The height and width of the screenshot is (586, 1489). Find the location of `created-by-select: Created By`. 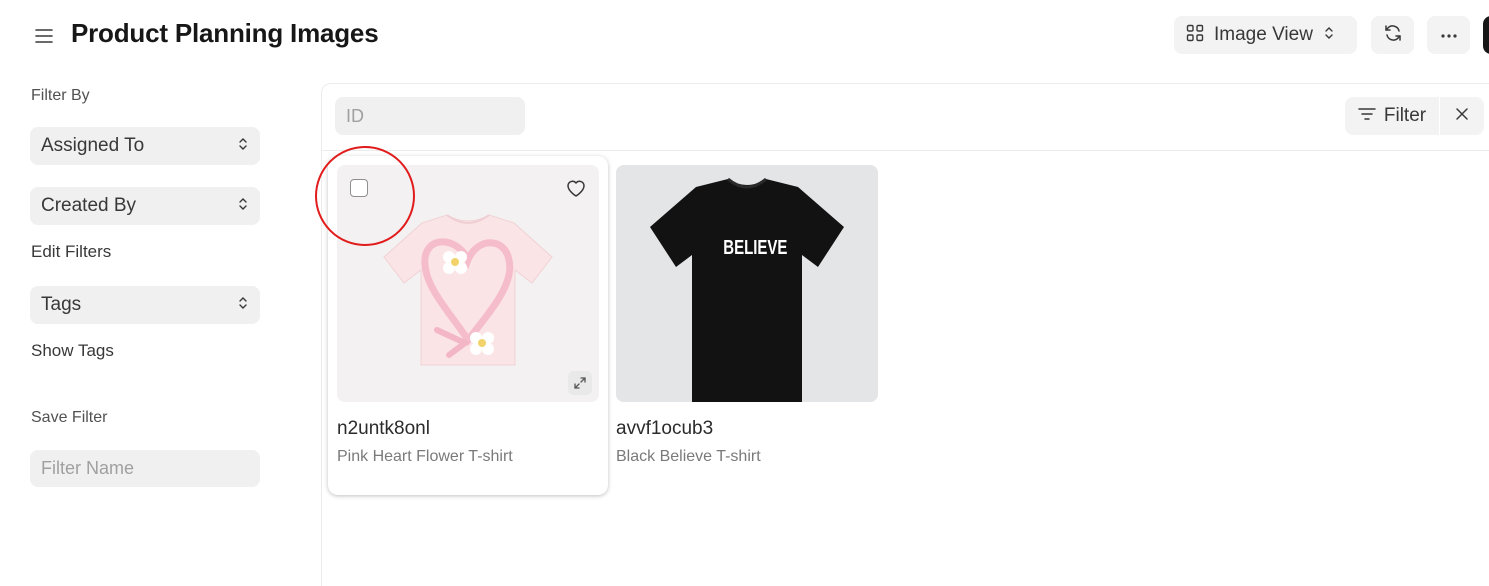

created-by-select: Created By is located at coordinates (145, 206).